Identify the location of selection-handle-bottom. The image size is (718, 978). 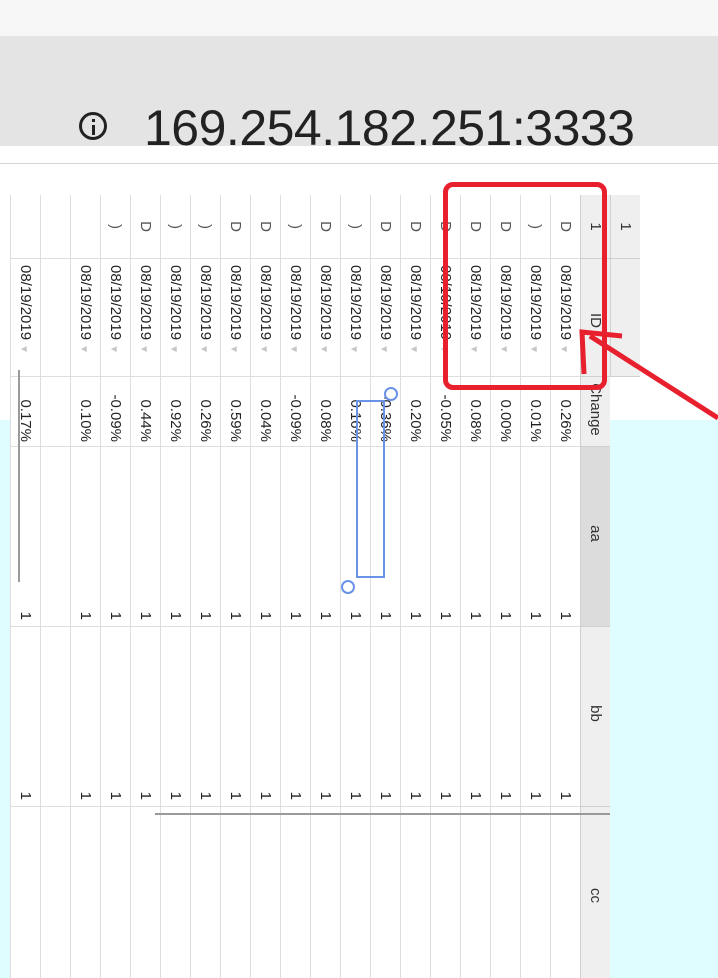
(348, 587).